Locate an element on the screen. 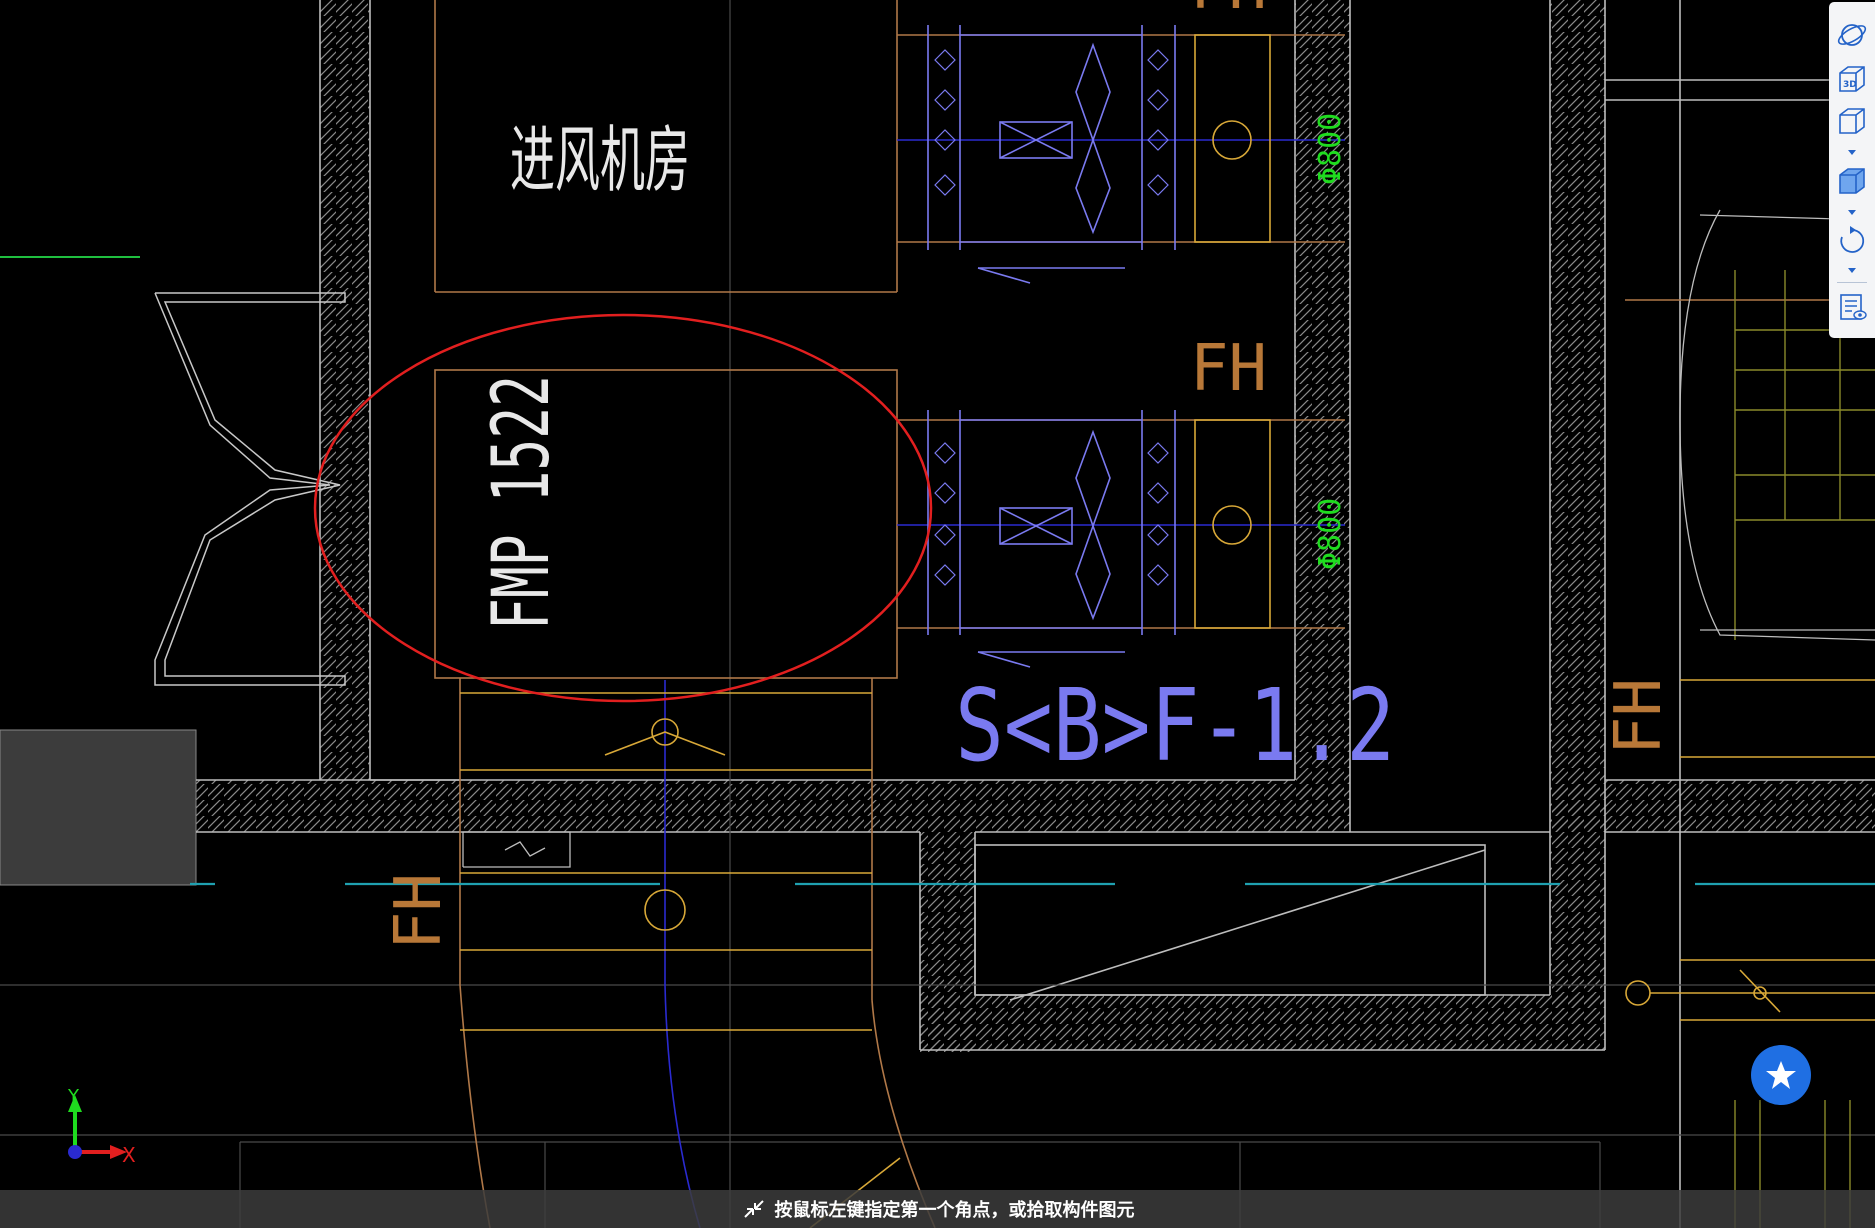  solid-block is located at coordinates (98, 807).